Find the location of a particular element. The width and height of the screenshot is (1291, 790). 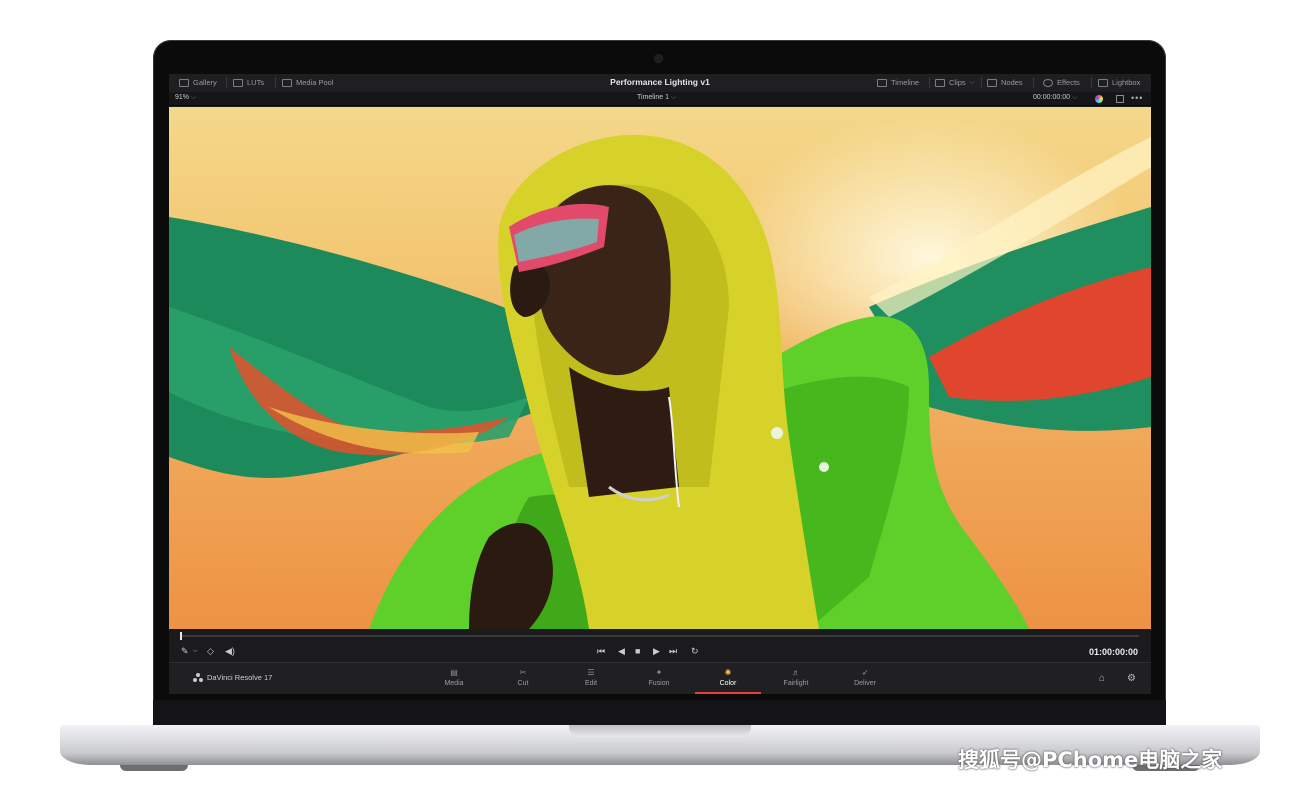

lightbox-button: Lightbox is located at coordinates (1119, 82).